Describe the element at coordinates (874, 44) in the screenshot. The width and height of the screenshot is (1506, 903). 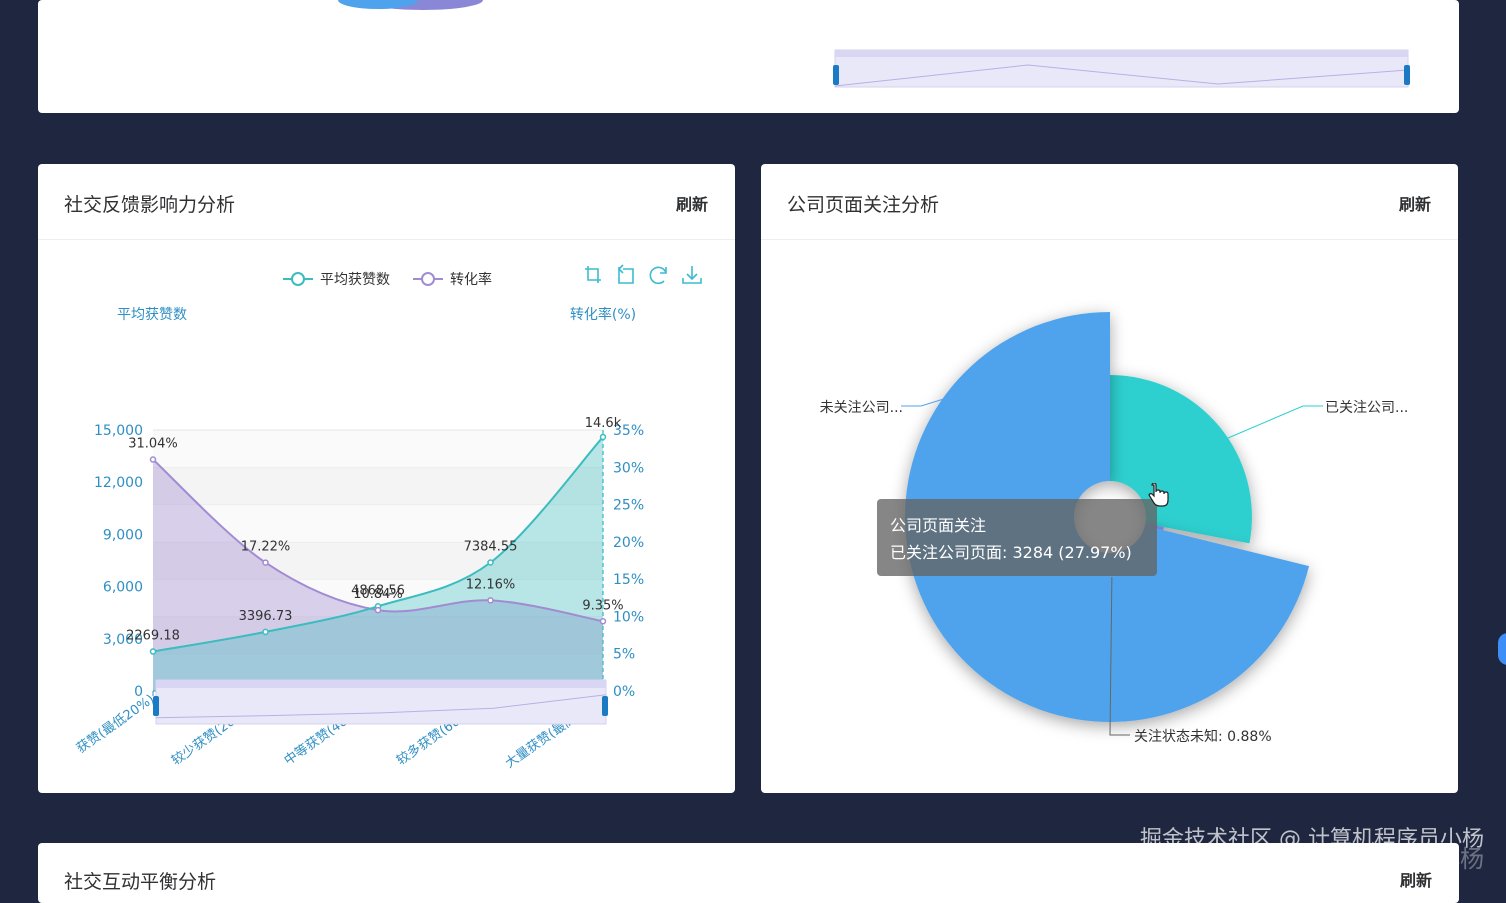
I see `top-chart-svg` at that location.